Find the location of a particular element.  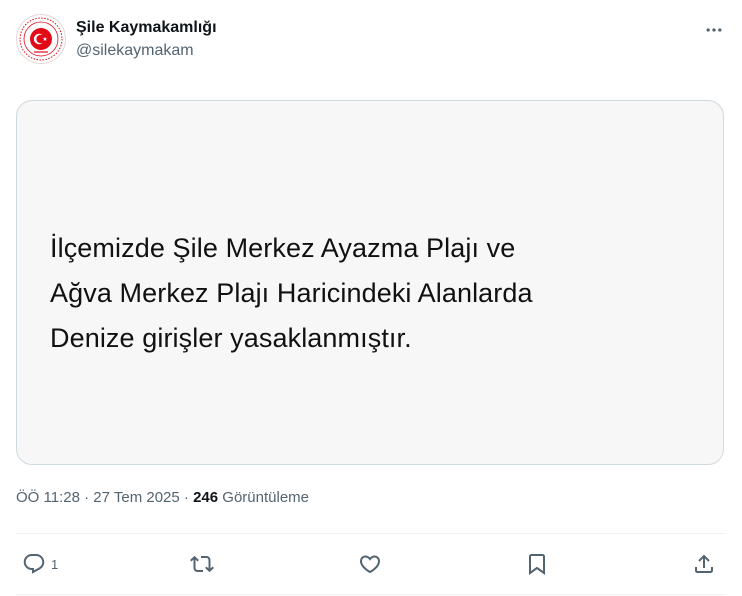

share-icon is located at coordinates (704, 563).